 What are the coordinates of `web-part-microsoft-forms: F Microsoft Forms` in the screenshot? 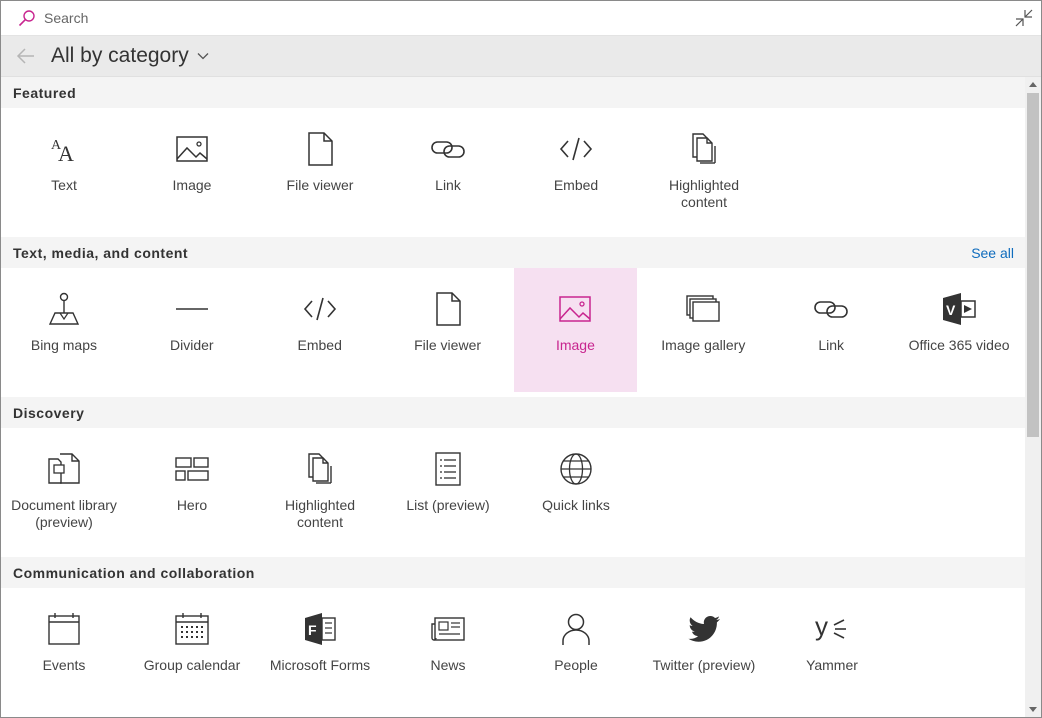 It's located at (320, 650).